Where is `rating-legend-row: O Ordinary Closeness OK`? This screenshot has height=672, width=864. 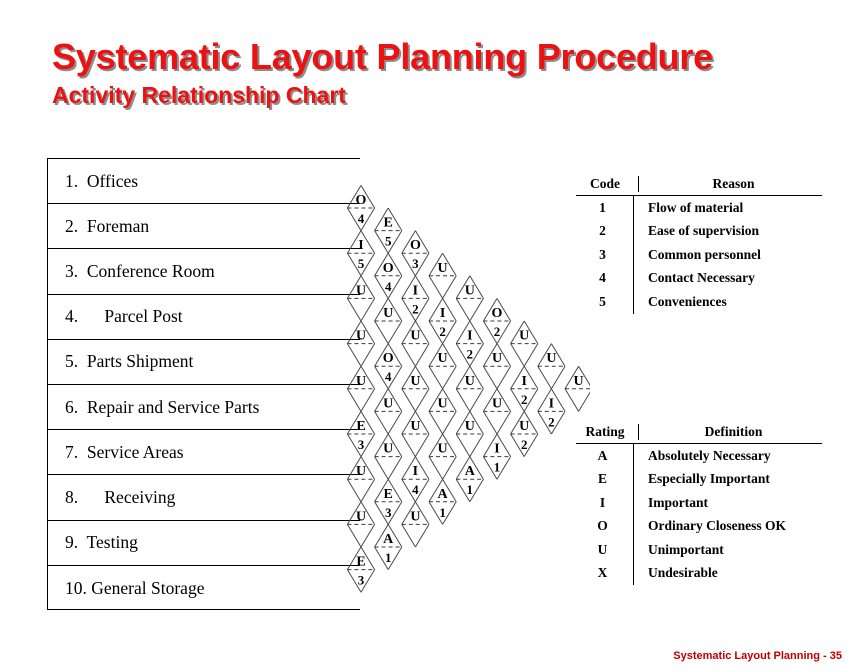 rating-legend-row: O Ordinary Closeness OK is located at coordinates (699, 526).